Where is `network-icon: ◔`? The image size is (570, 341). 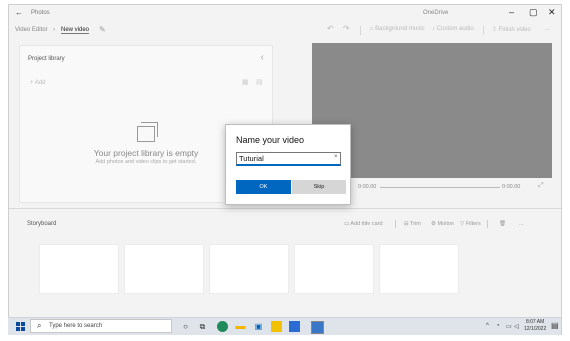 network-icon: ◔ is located at coordinates (498, 326).